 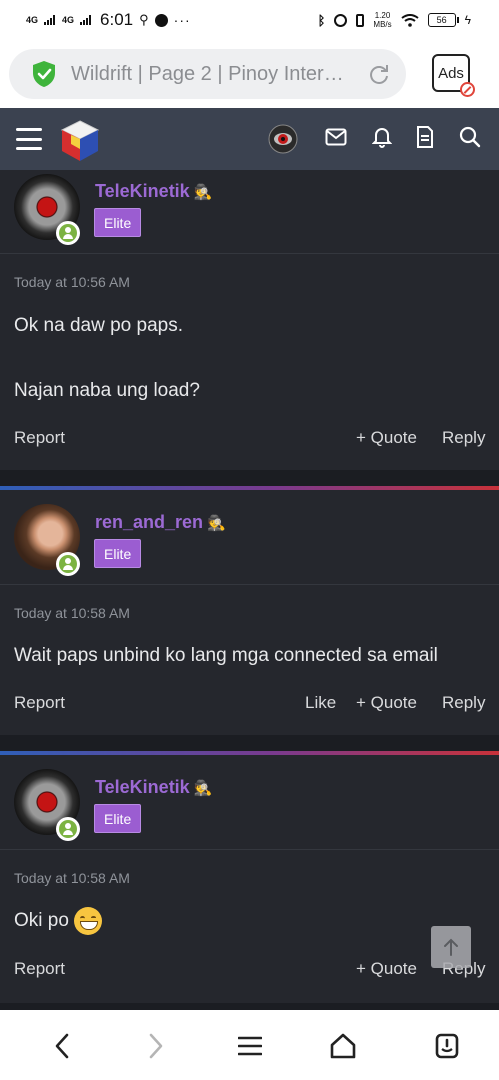 I want to click on clock: 6:01, so click(x=117, y=19).